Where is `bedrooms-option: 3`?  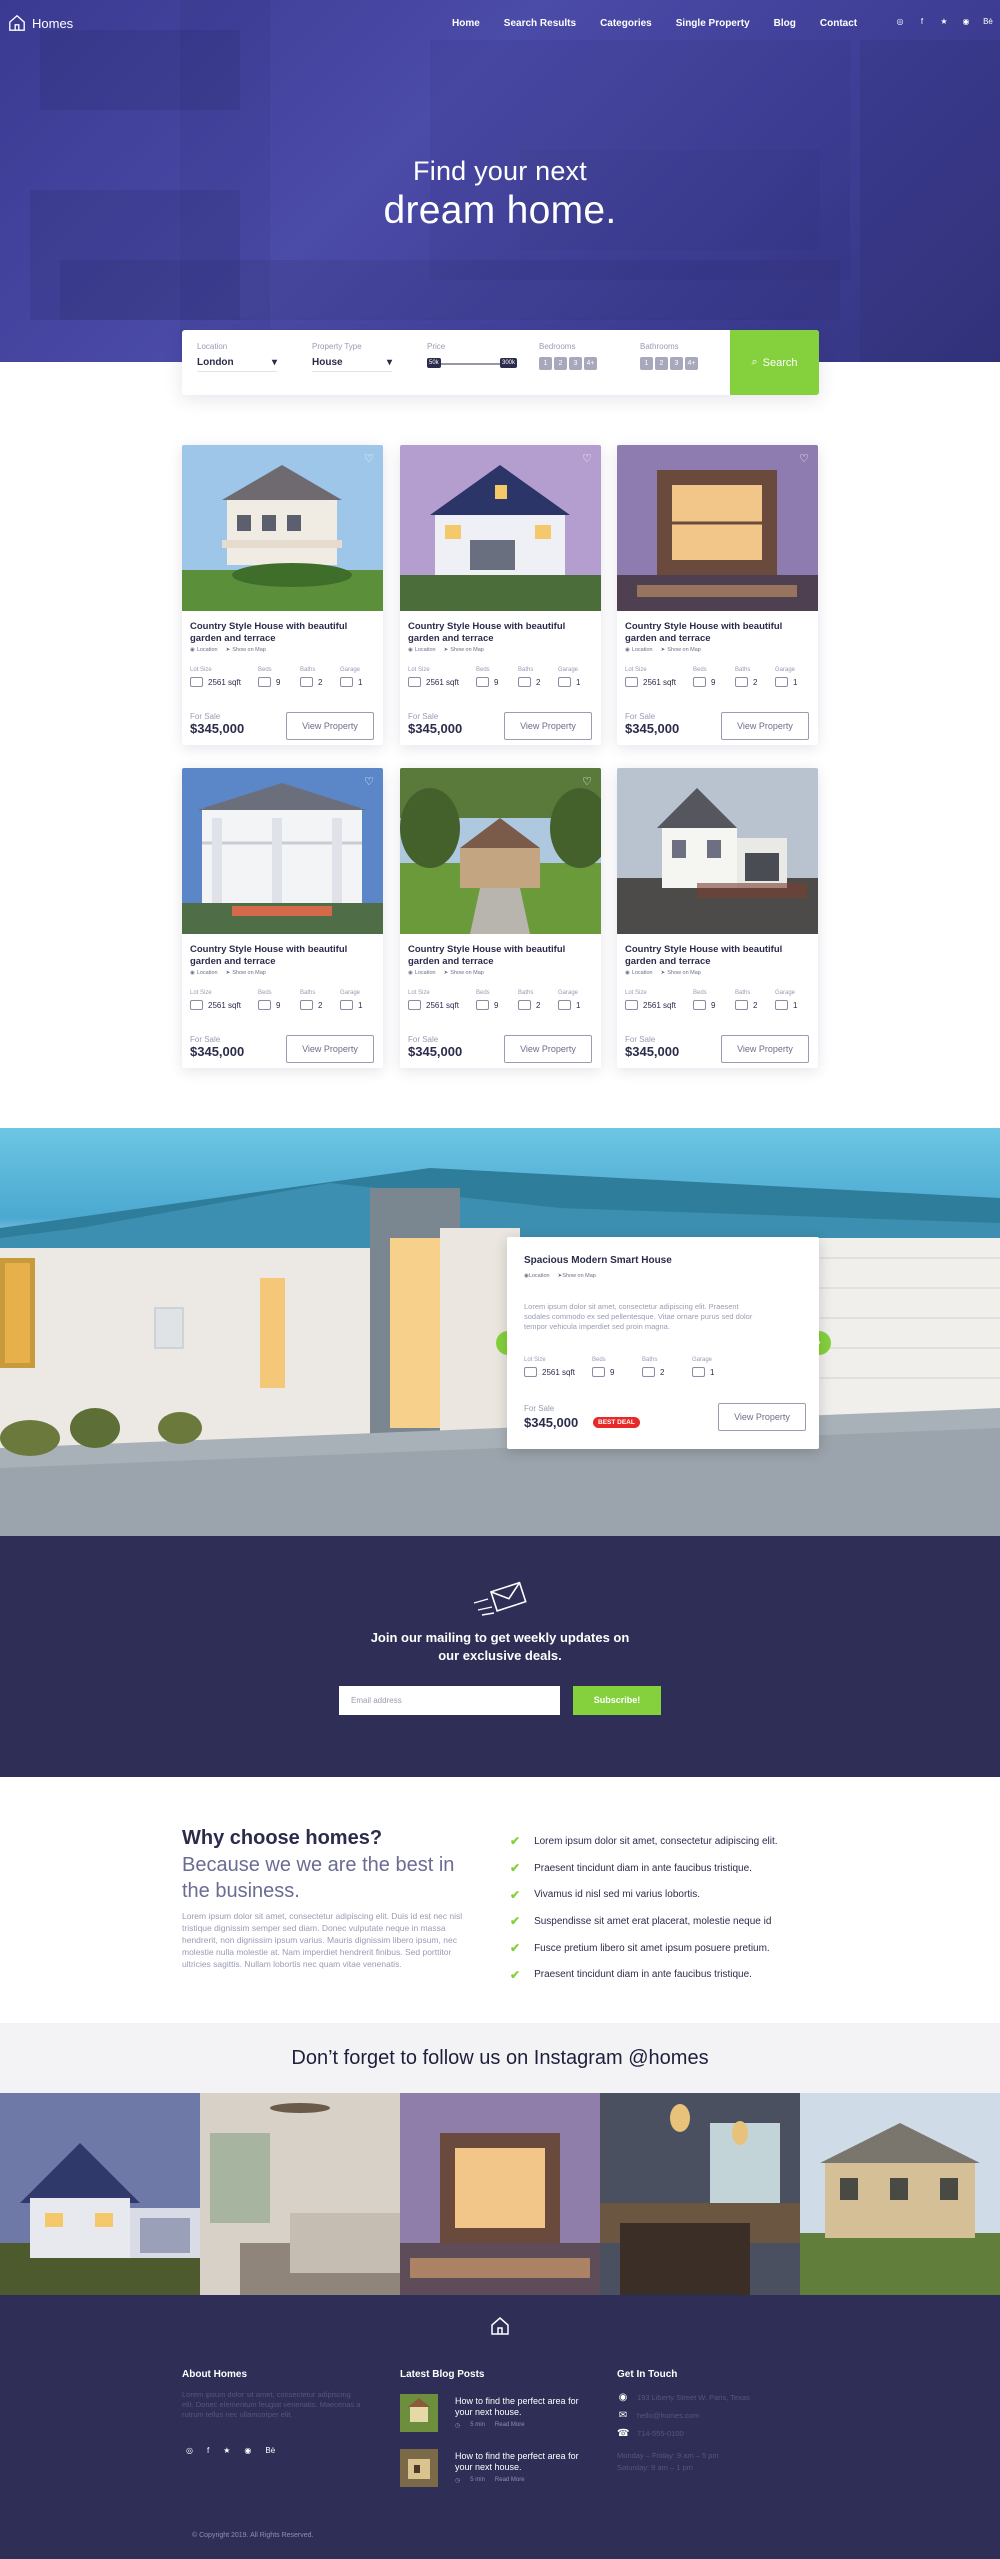
bedrooms-option: 3 is located at coordinates (575, 363).